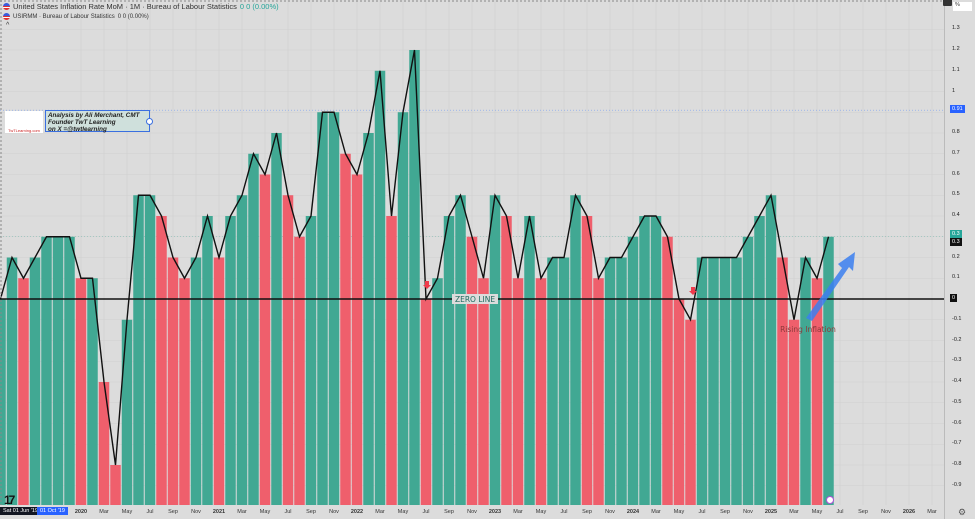  Describe the element at coordinates (956, 215) in the screenshot. I see `y-tick-label: 0.4` at that location.